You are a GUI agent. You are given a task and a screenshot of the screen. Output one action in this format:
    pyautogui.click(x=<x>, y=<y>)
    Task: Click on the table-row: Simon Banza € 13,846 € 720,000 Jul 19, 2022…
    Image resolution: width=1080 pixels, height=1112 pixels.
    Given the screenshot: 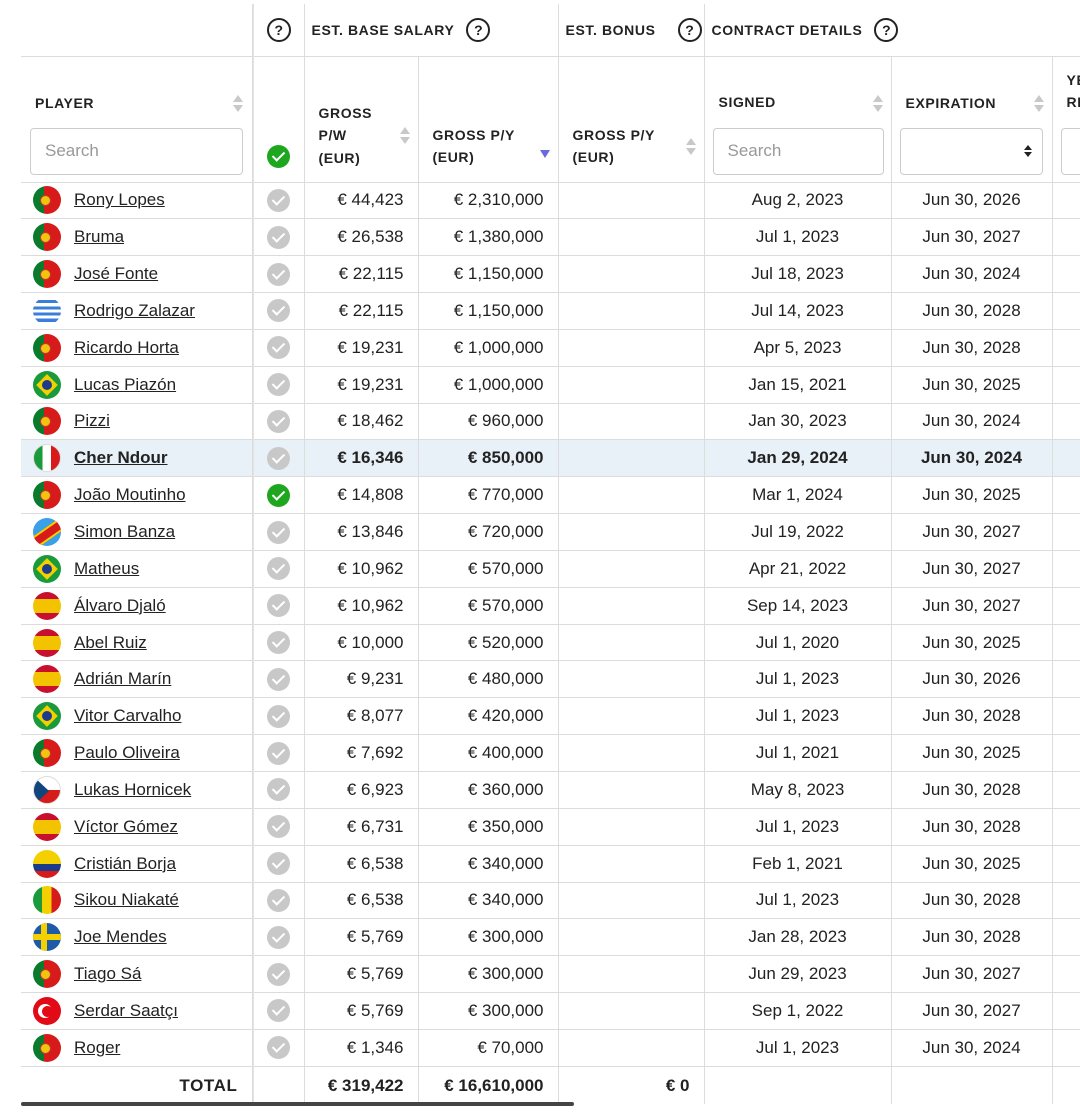 What is the action you would take?
    pyautogui.click(x=550, y=532)
    